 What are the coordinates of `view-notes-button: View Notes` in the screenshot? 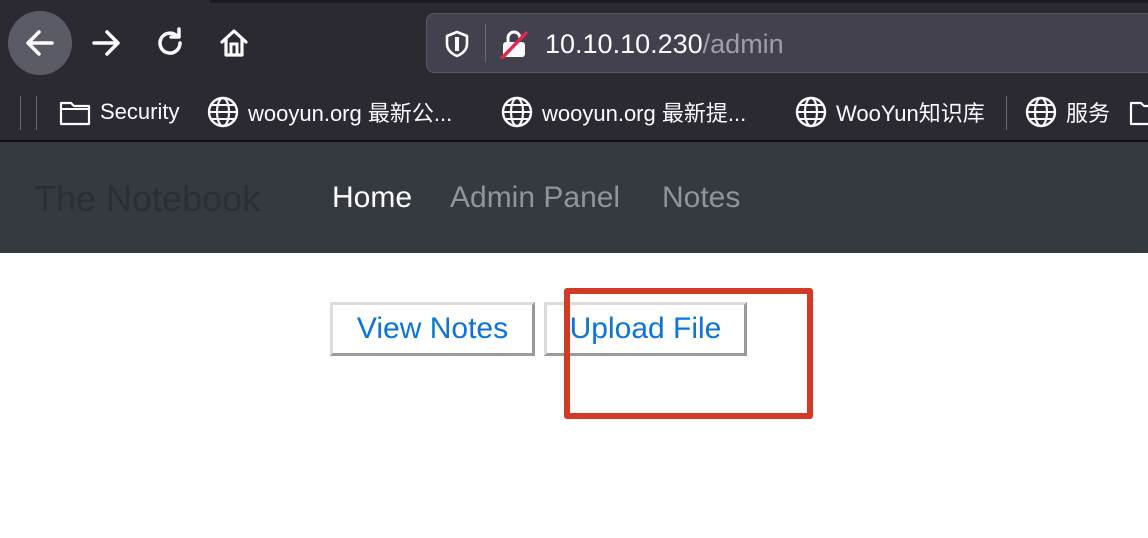 It's located at (432, 329).